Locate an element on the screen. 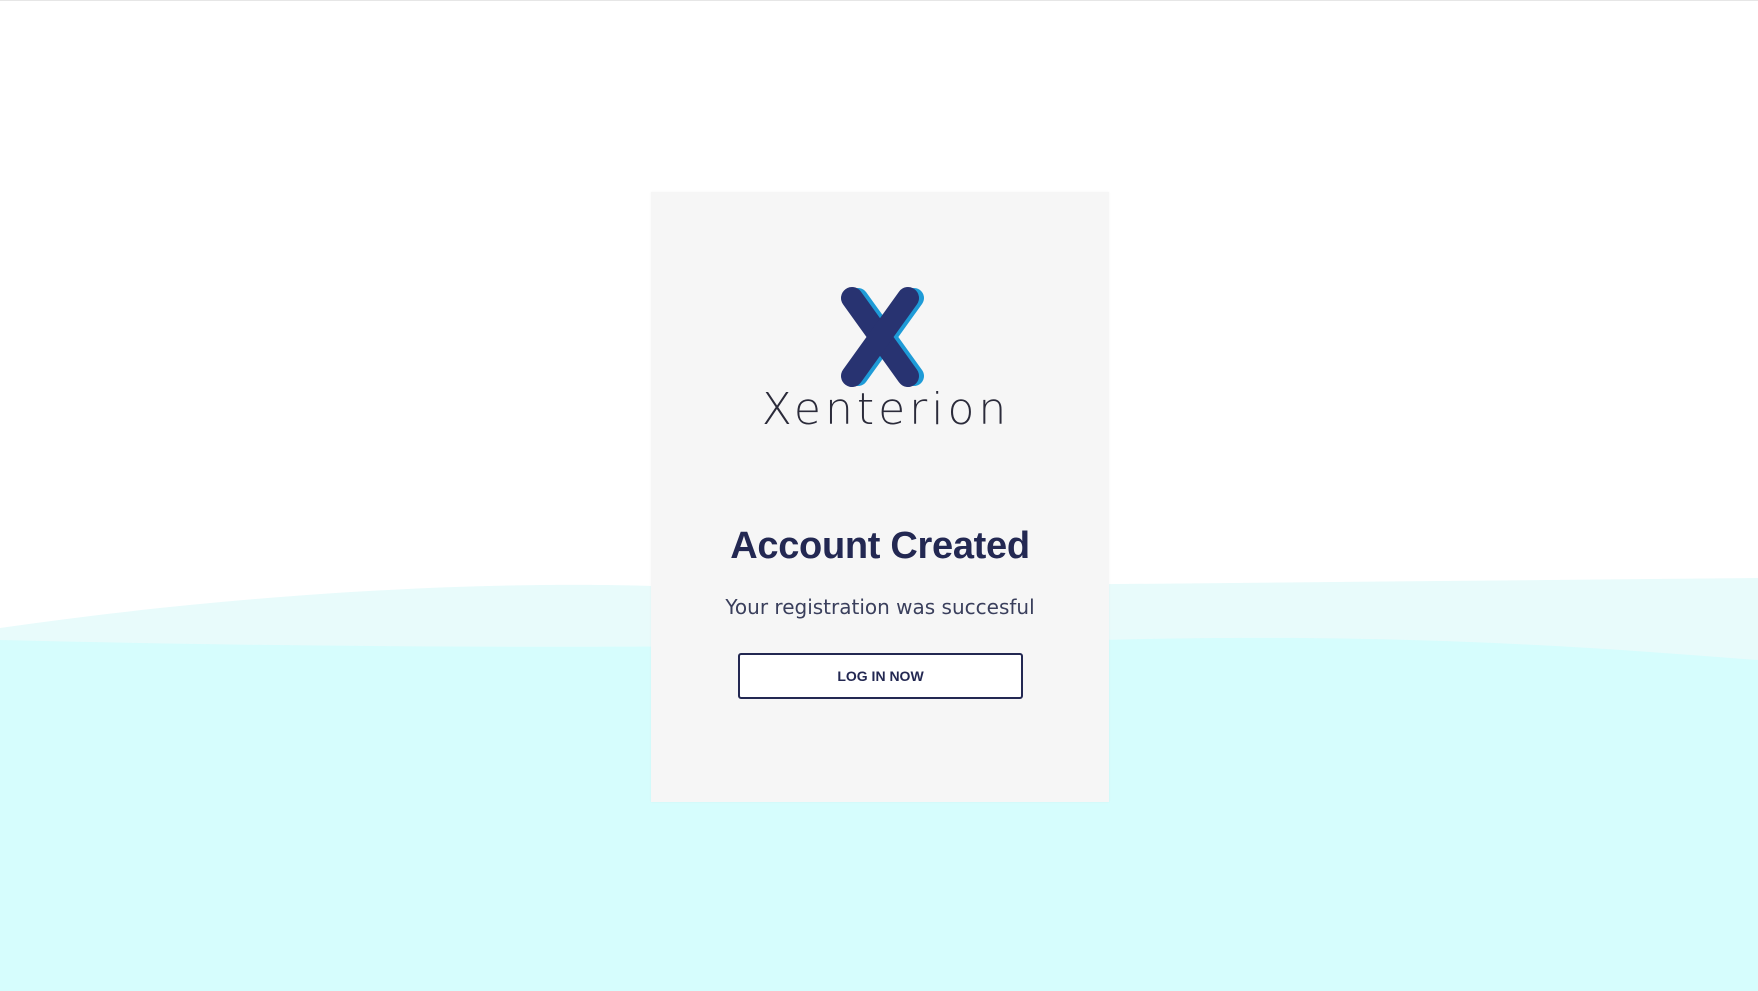  log-in-now-button: LOG IN NOW is located at coordinates (880, 676).